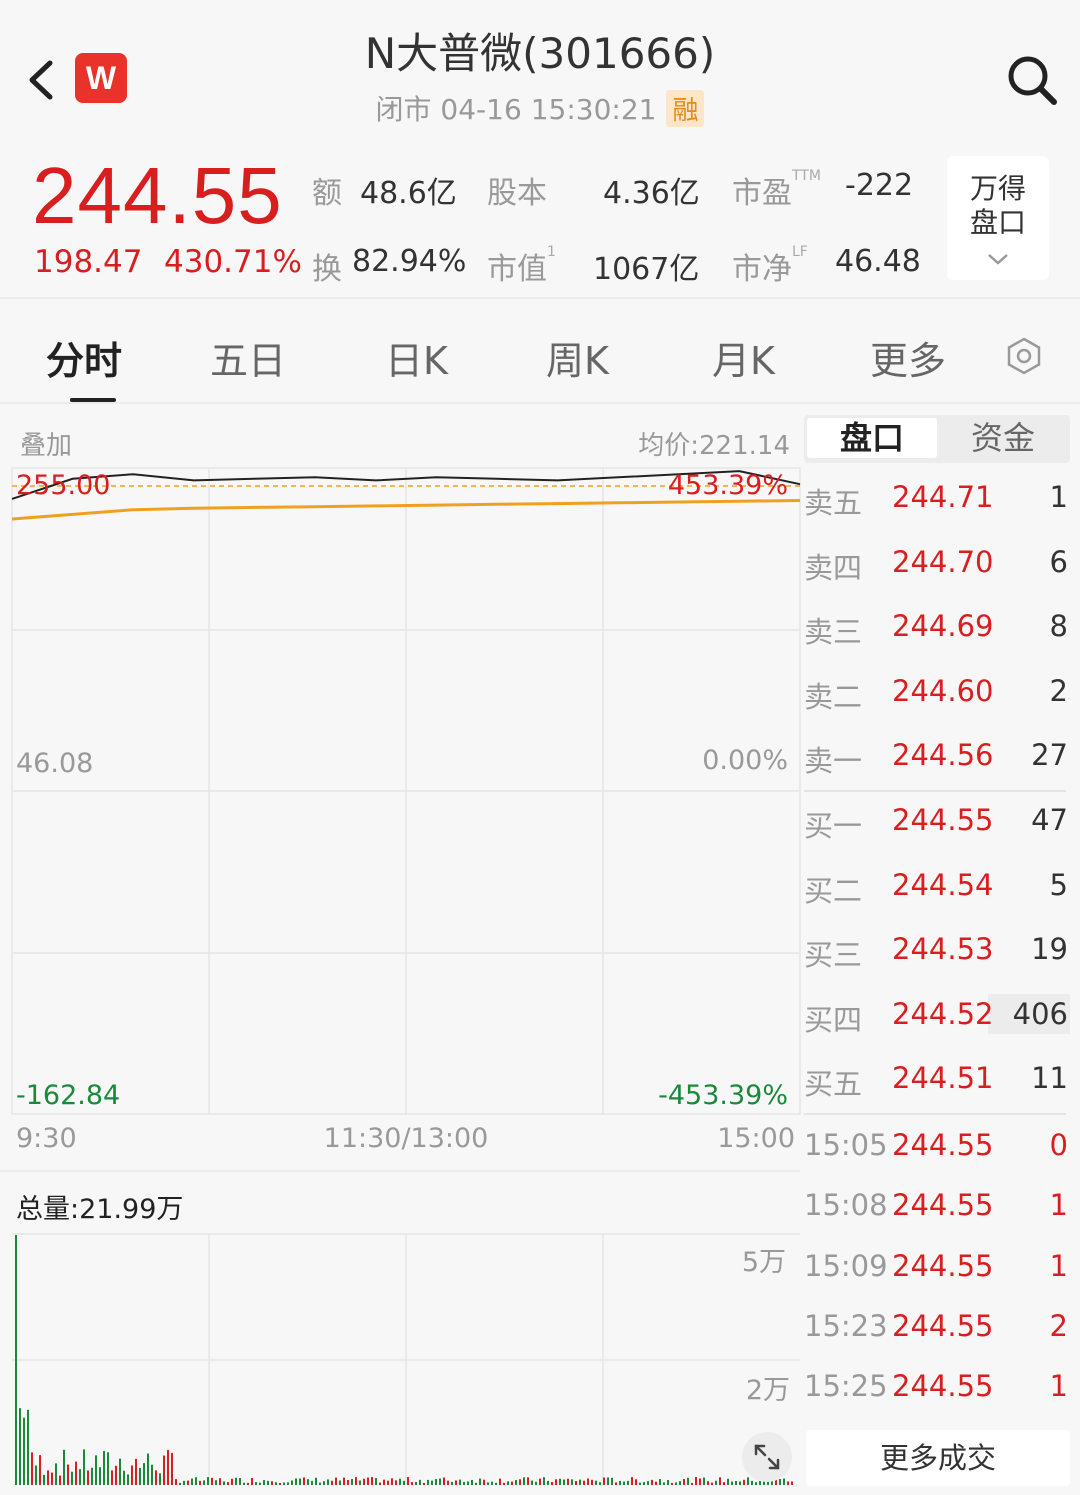 The height and width of the screenshot is (1495, 1080). Describe the element at coordinates (943, 820) in the screenshot. I see `bid-row-pr: 244.55` at that location.